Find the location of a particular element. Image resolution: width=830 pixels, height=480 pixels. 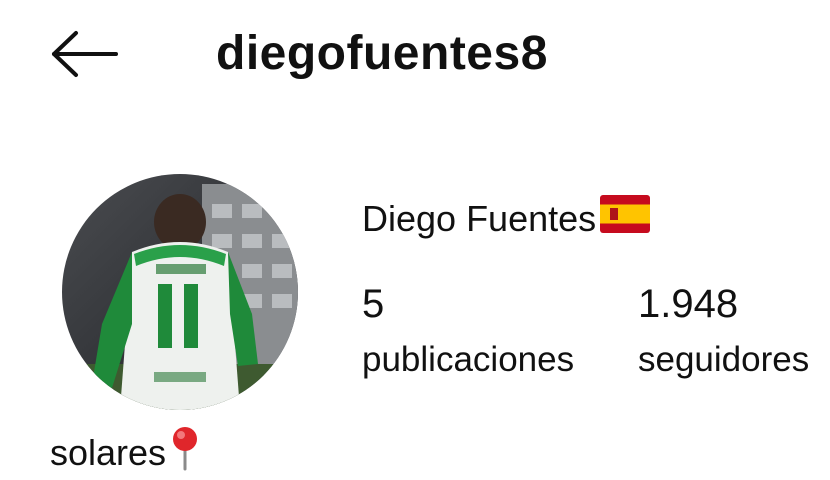

avatar is located at coordinates (180, 292).